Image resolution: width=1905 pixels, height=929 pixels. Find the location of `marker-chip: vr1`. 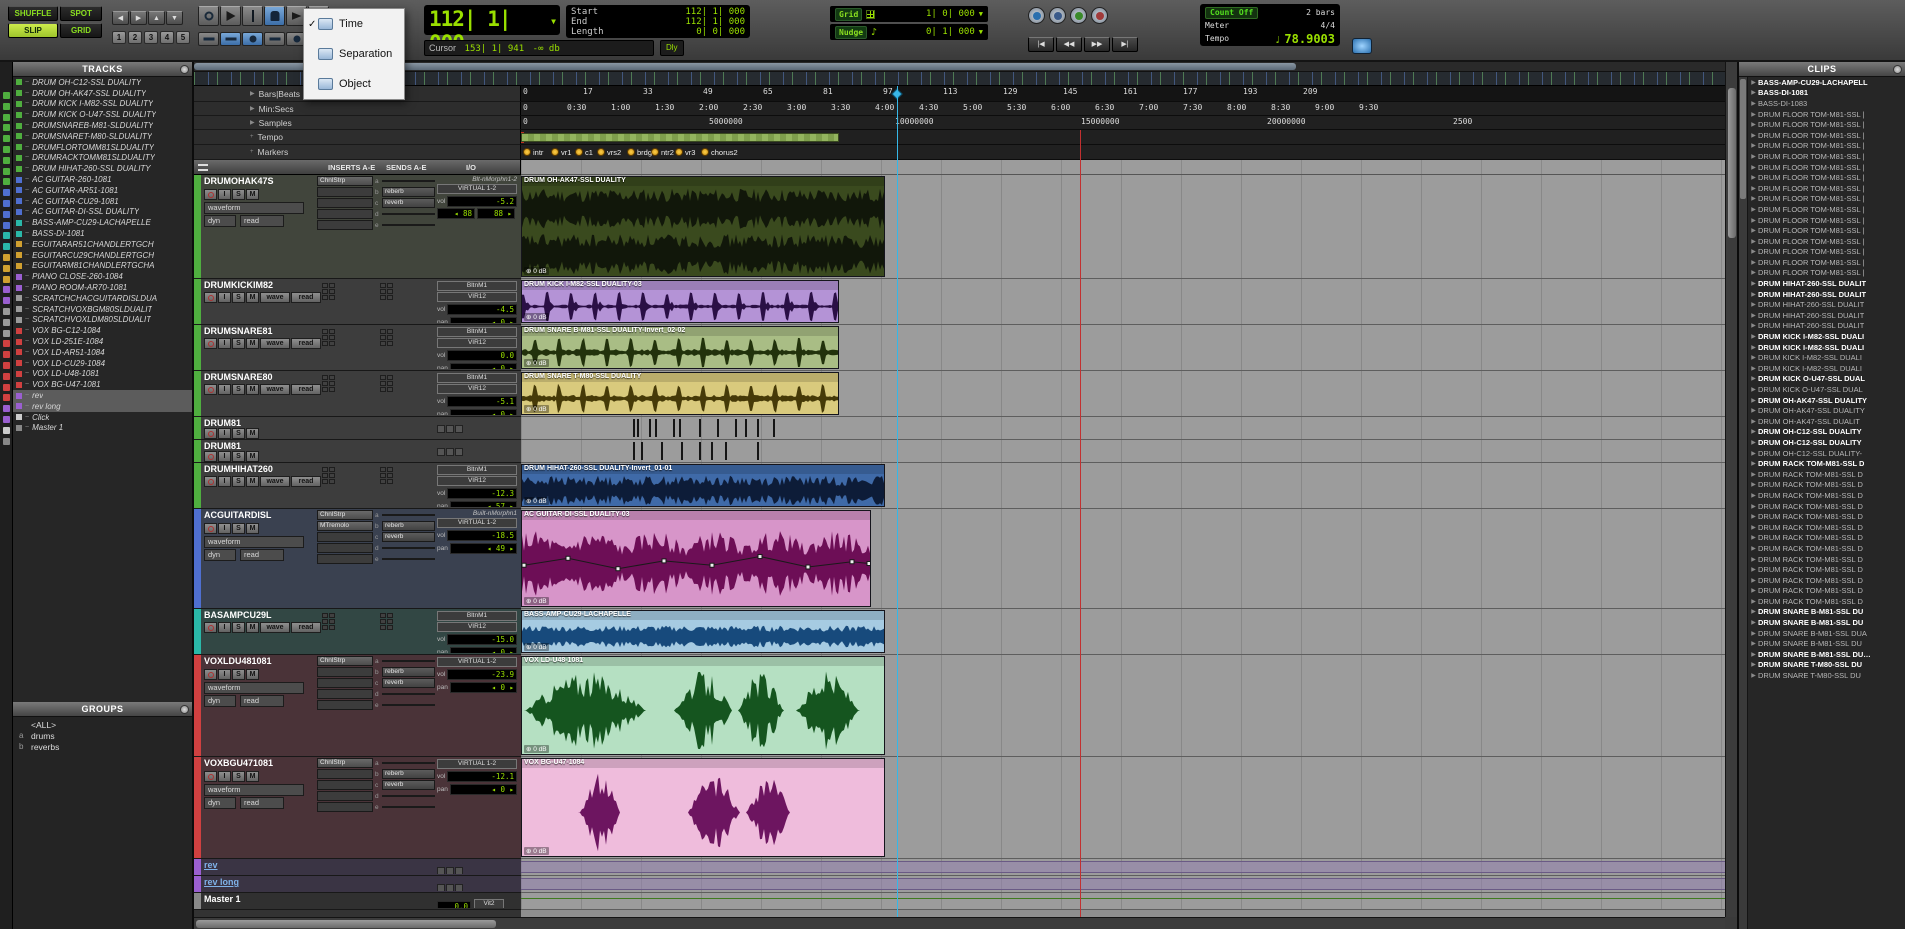

marker-chip: vr1 is located at coordinates (561, 152).